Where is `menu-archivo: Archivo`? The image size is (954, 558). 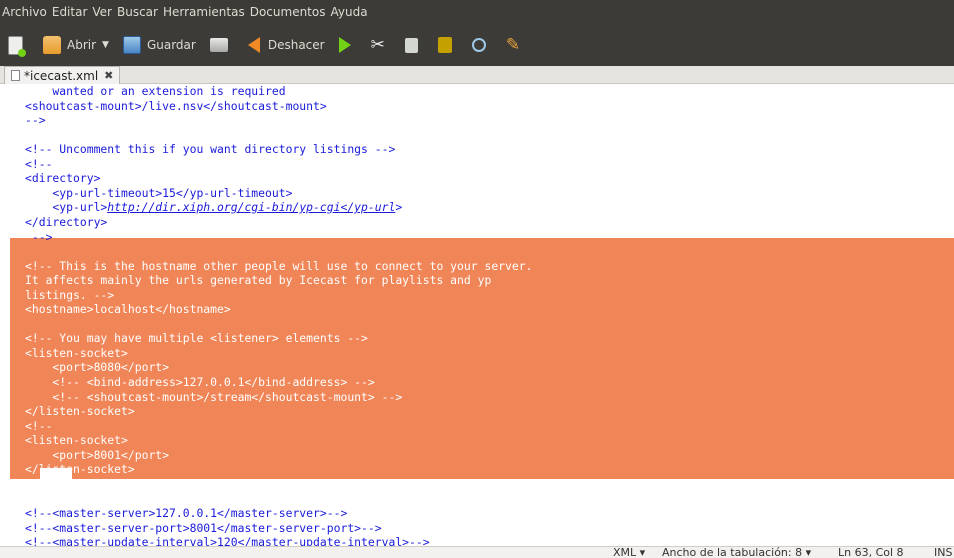 menu-archivo: Archivo is located at coordinates (24, 12).